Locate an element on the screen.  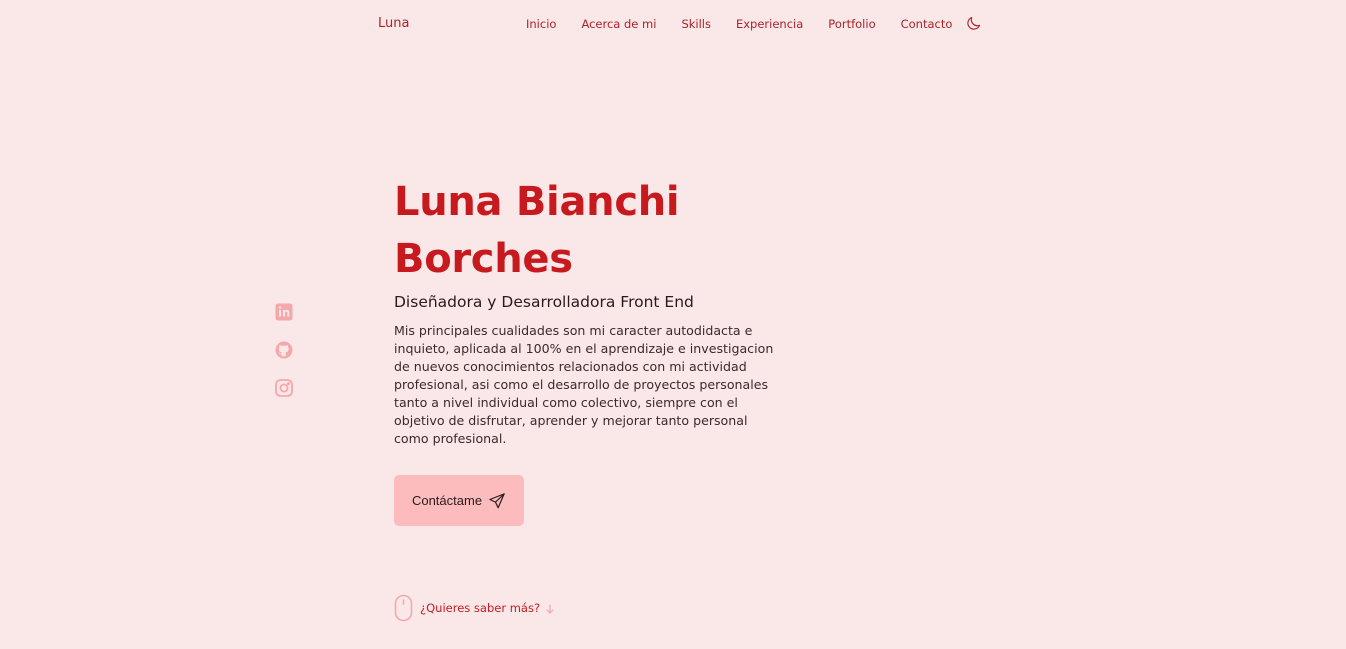
logo-link: Luna is located at coordinates (393, 24).